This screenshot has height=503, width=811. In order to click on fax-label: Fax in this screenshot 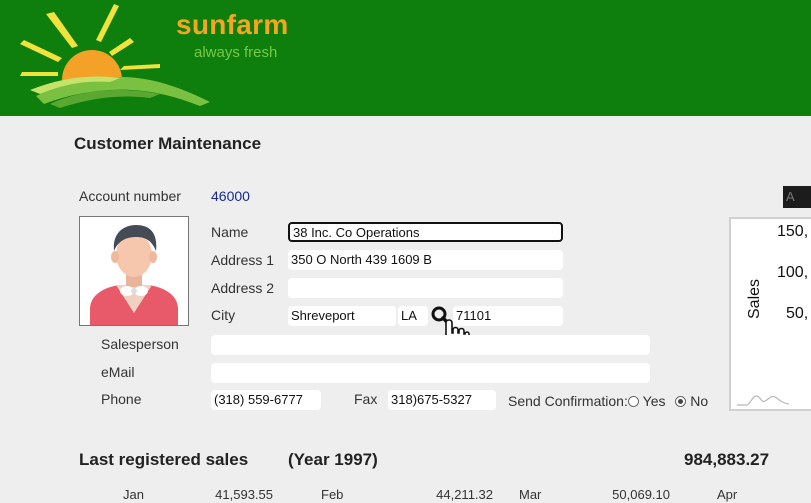, I will do `click(366, 399)`.